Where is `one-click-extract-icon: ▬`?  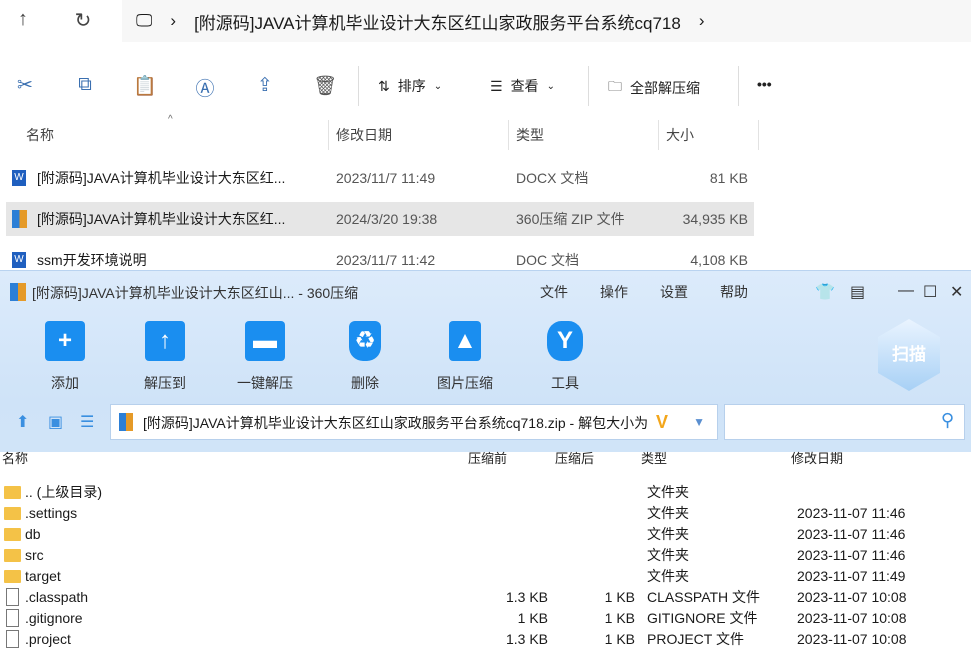 one-click-extract-icon: ▬ is located at coordinates (265, 341).